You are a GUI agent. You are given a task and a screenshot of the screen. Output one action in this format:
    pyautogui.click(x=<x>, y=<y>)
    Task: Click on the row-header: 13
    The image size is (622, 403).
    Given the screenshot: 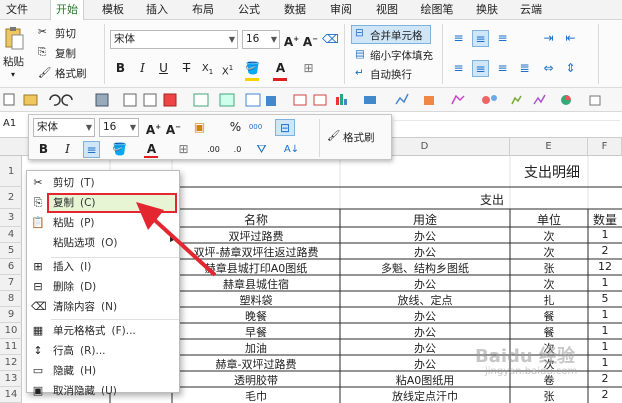 What is the action you would take?
    pyautogui.click(x=11, y=379)
    